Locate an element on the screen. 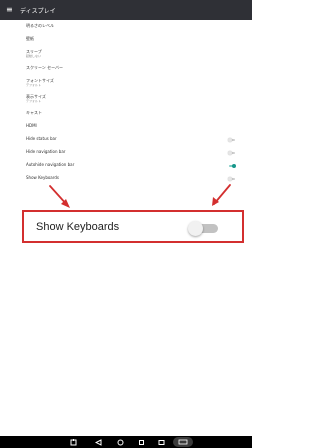 The height and width of the screenshot is (448, 320). hide-navigation-bar-toggle is located at coordinates (232, 152).